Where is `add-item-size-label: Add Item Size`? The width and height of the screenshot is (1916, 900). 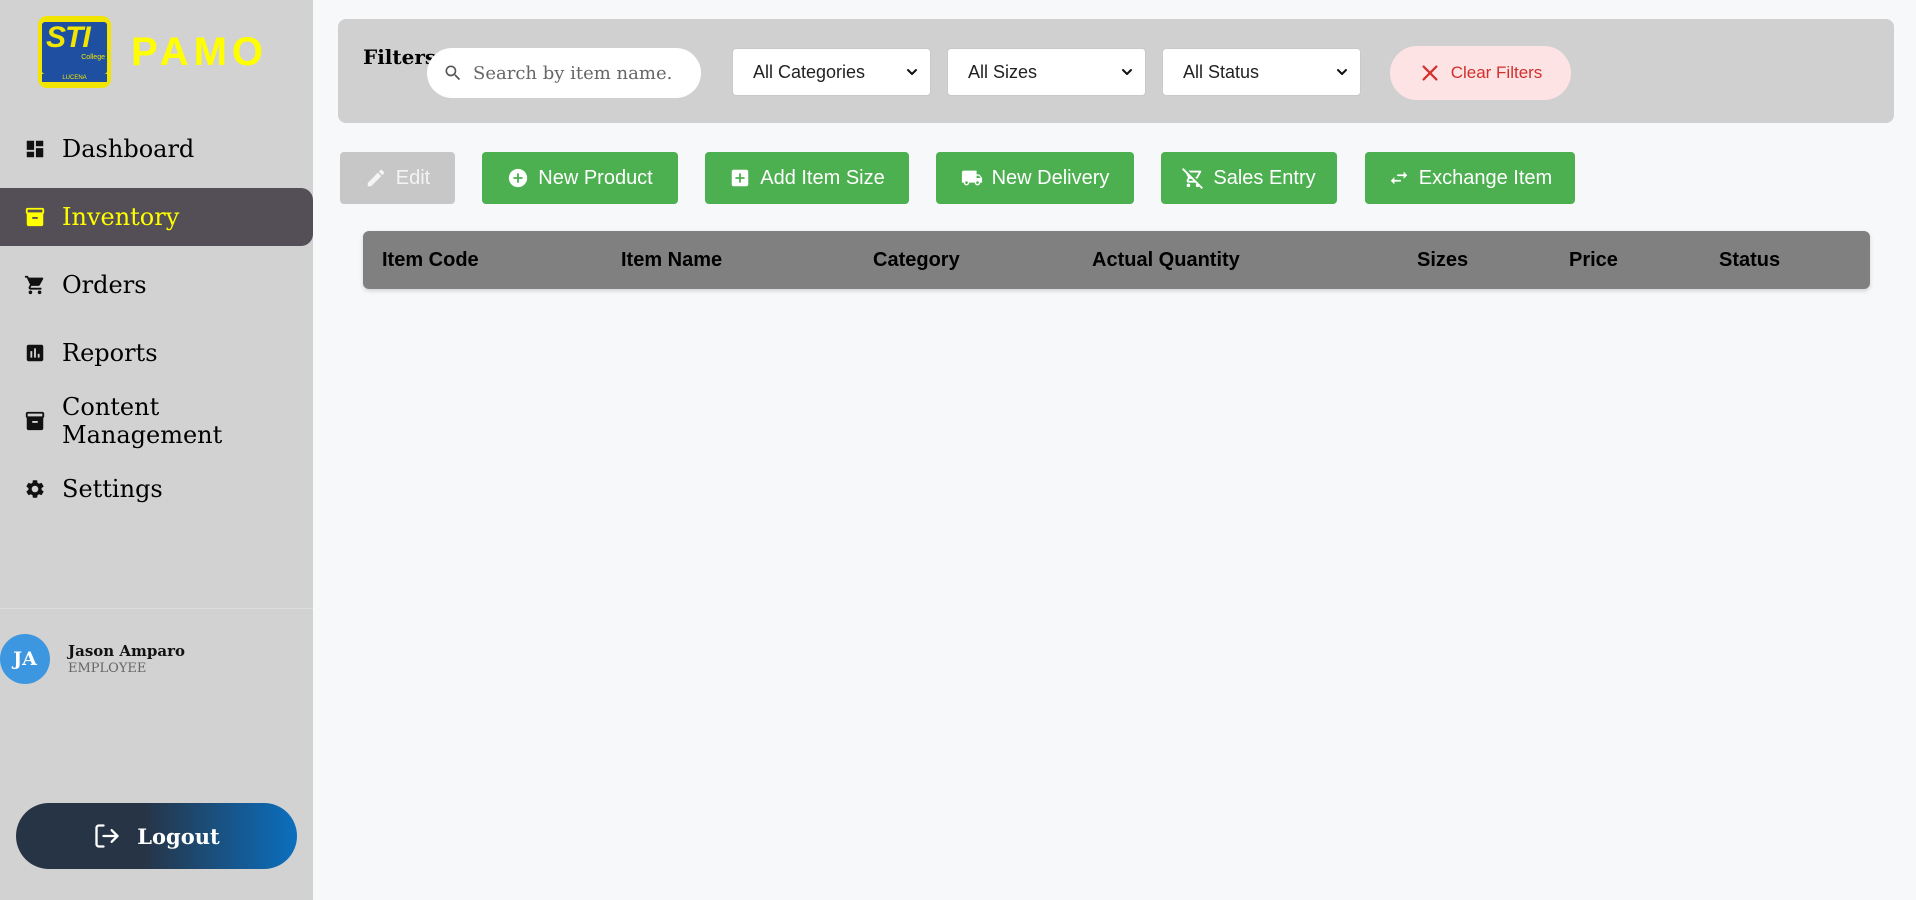 add-item-size-label: Add Item Size is located at coordinates (822, 177).